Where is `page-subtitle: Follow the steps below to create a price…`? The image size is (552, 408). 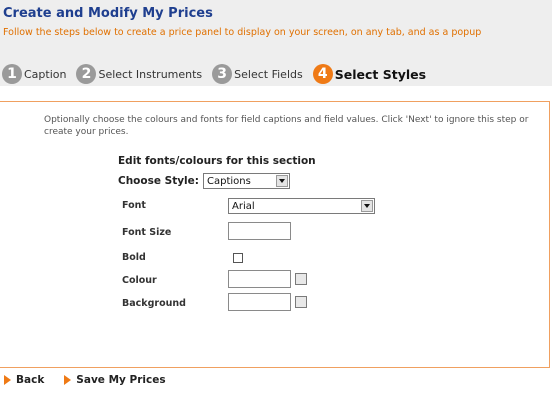
page-subtitle: Follow the steps below to create a price… is located at coordinates (242, 32).